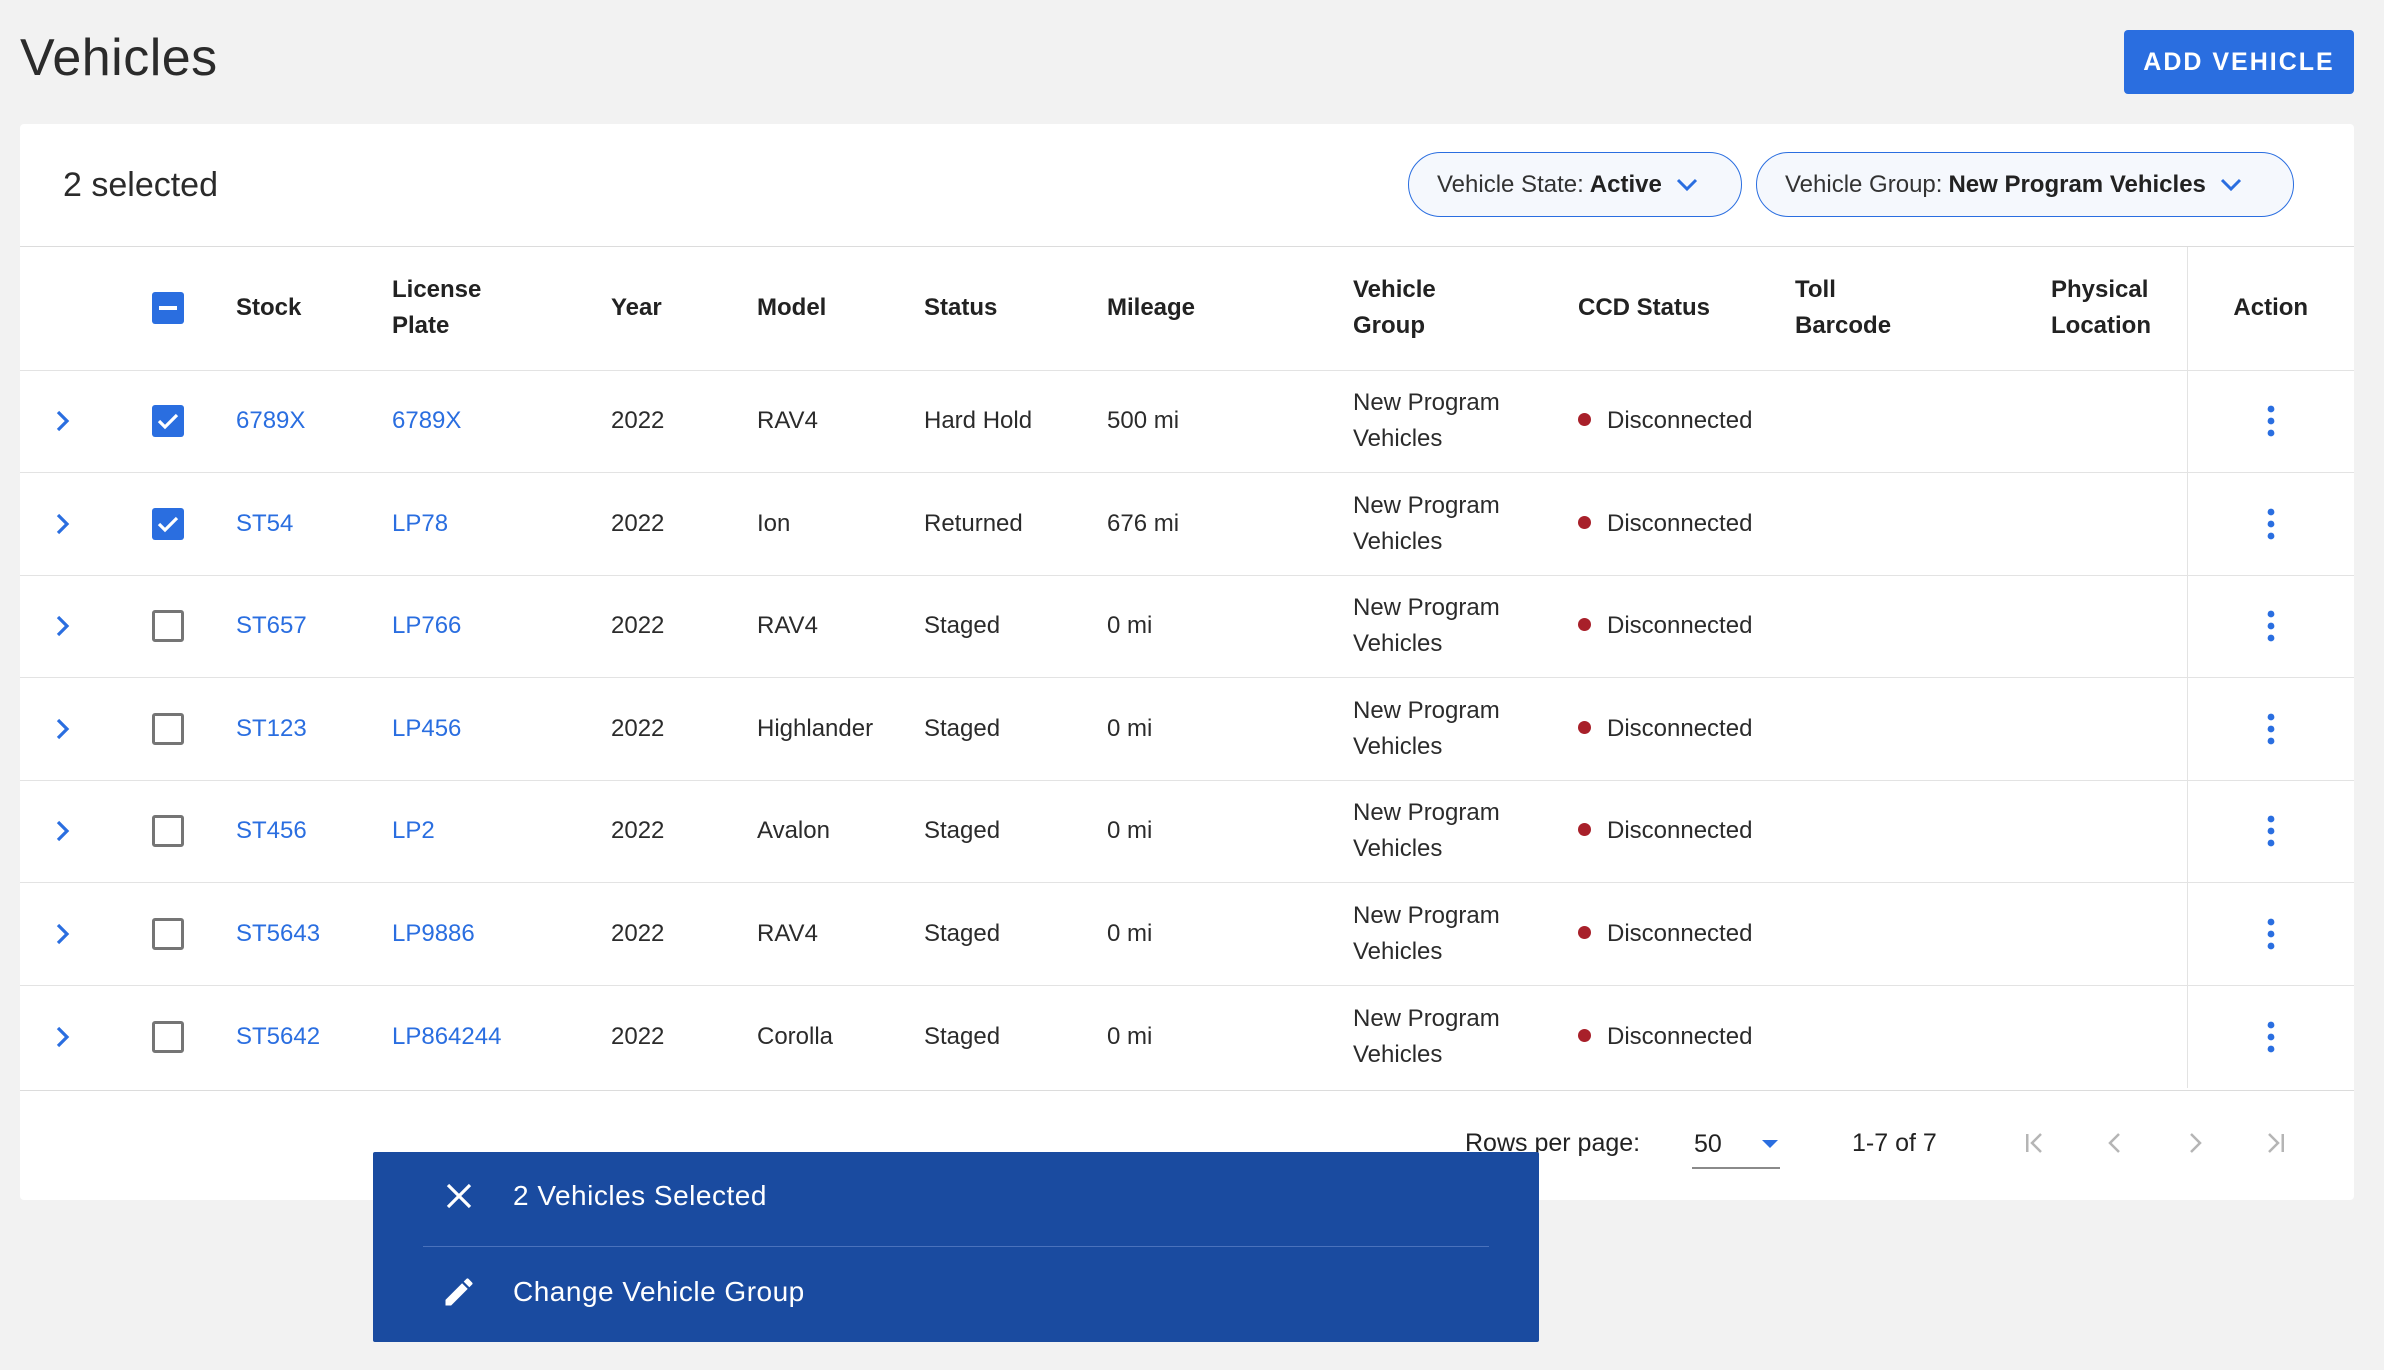 This screenshot has height=1370, width=2384. Describe the element at coordinates (501, 421) in the screenshot. I see `license-plate-link: 6789X` at that location.